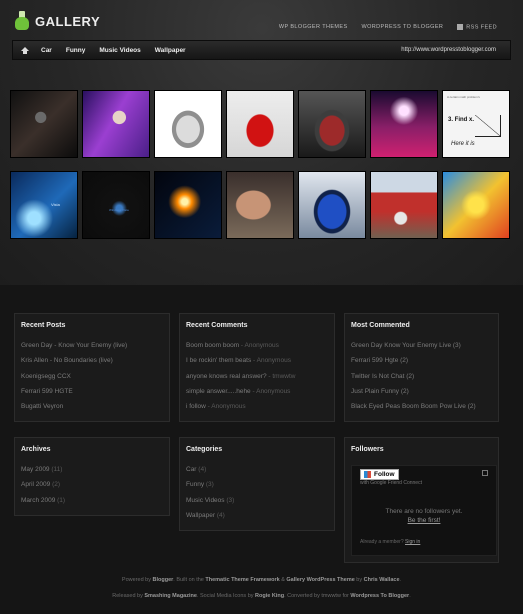 Image resolution: width=523 pixels, height=614 pixels. I want to click on comment-text: Boom boom boom, so click(213, 345).